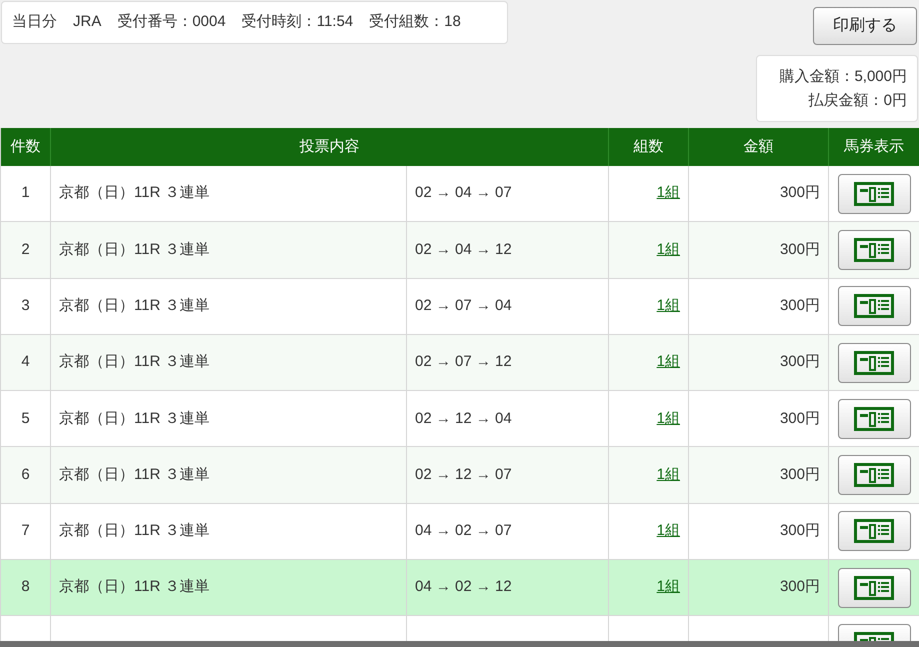 The image size is (919, 647). Describe the element at coordinates (25, 193) in the screenshot. I see `row-number: 1` at that location.